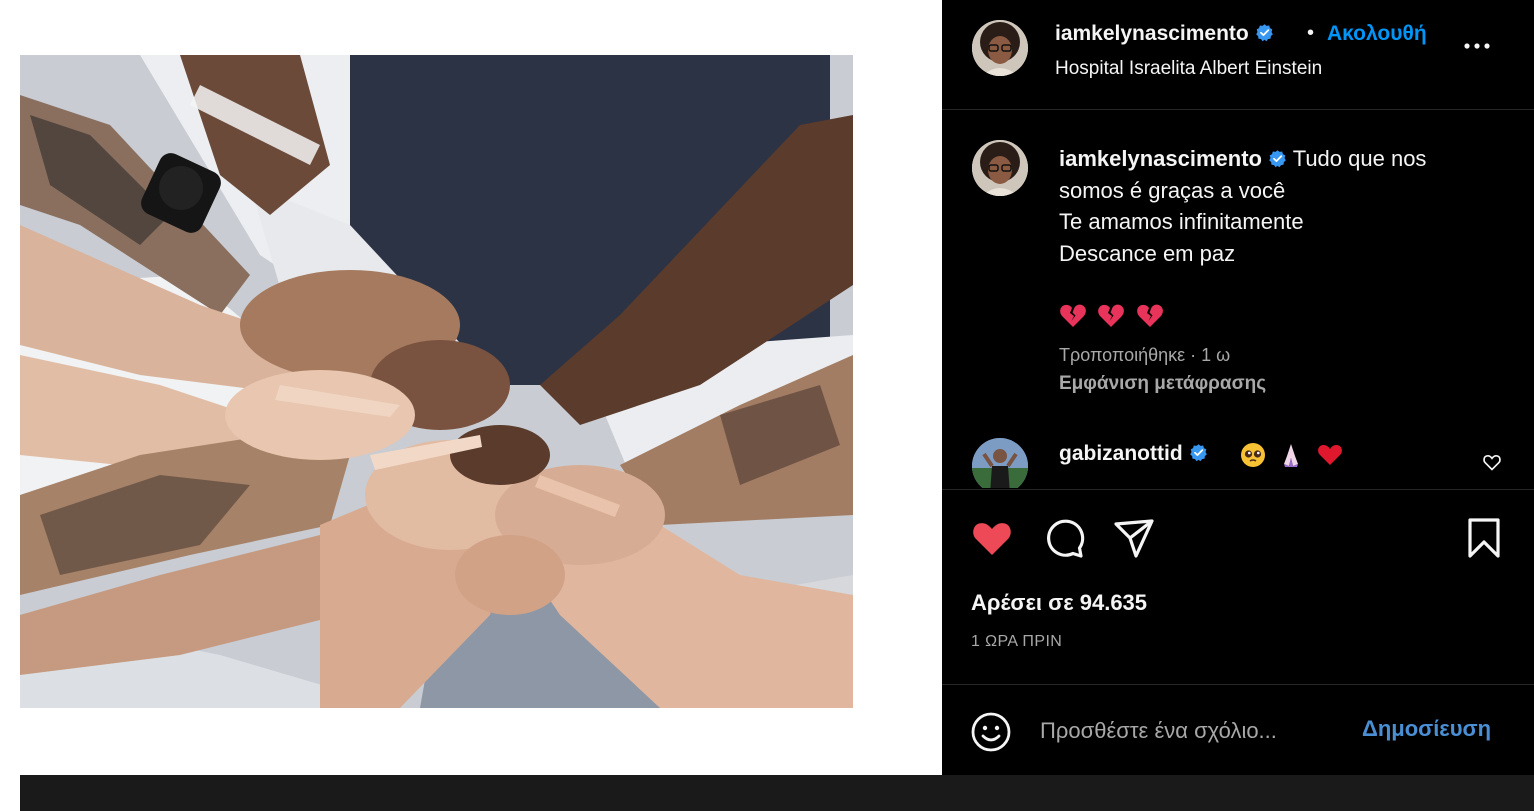 The height and width of the screenshot is (811, 1534). I want to click on follow-button: Ακολουθή, so click(1382, 34).